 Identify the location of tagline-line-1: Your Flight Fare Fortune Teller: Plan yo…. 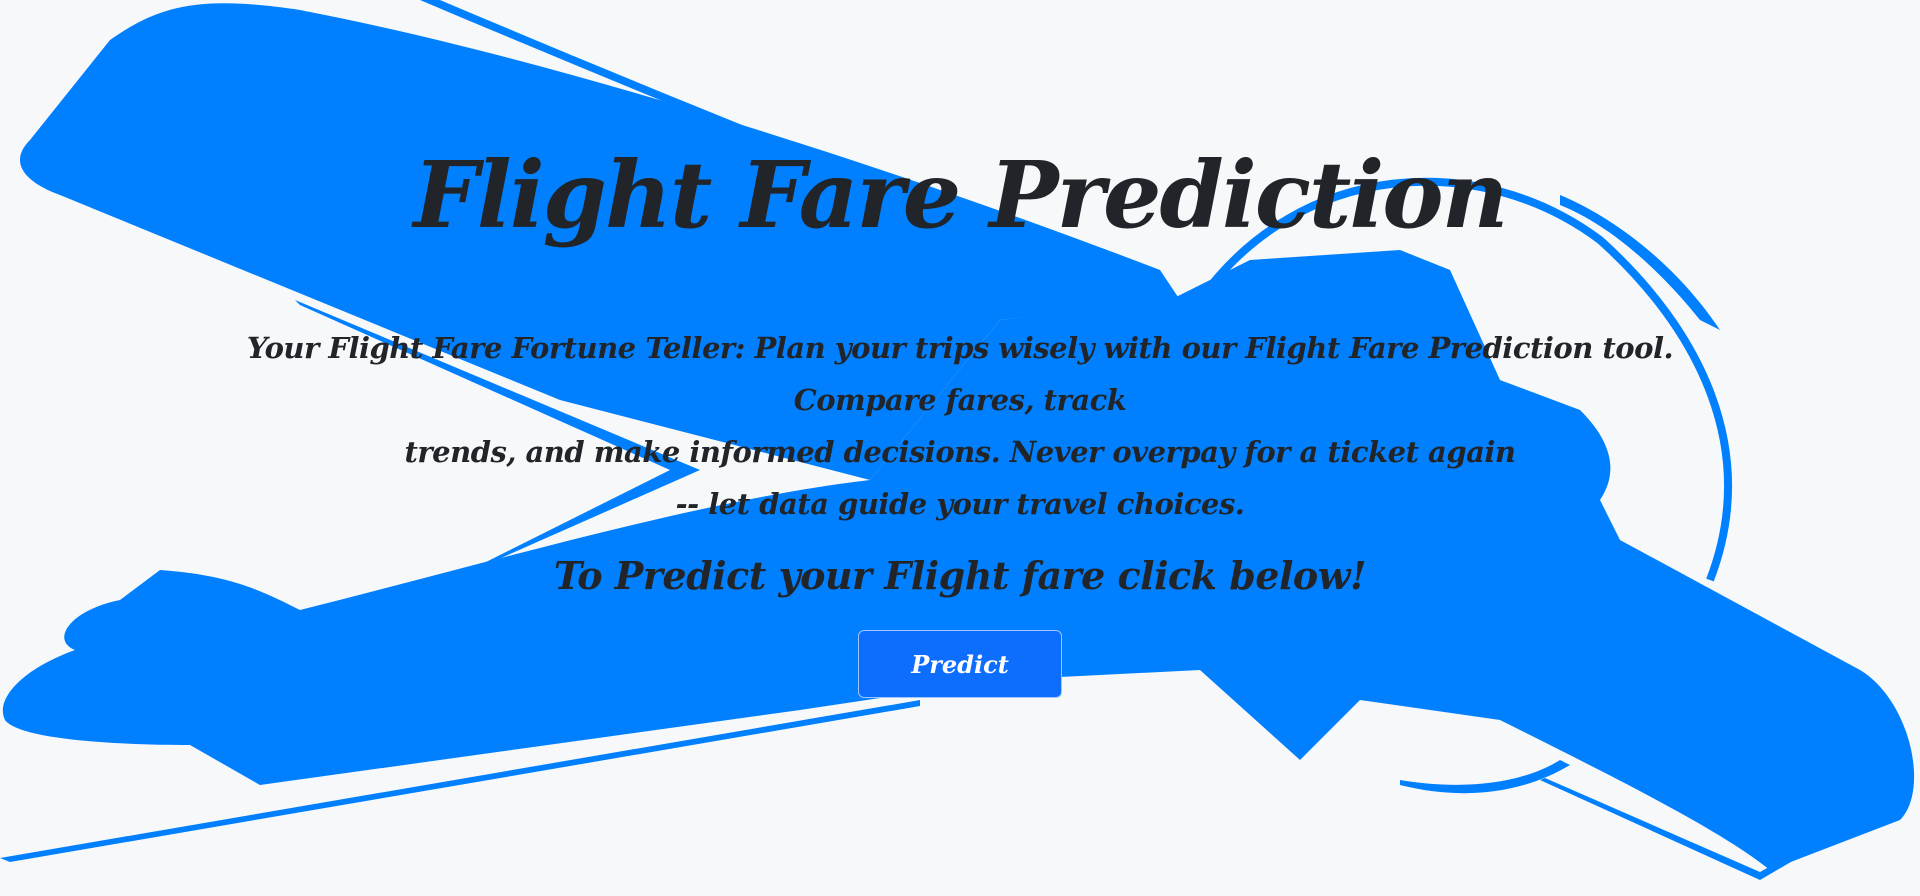
(960, 374).